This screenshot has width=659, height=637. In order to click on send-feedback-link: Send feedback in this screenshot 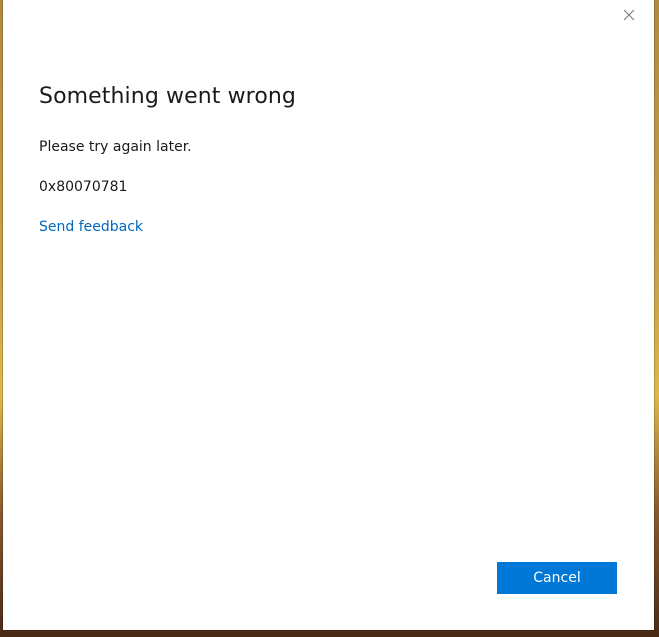, I will do `click(91, 227)`.